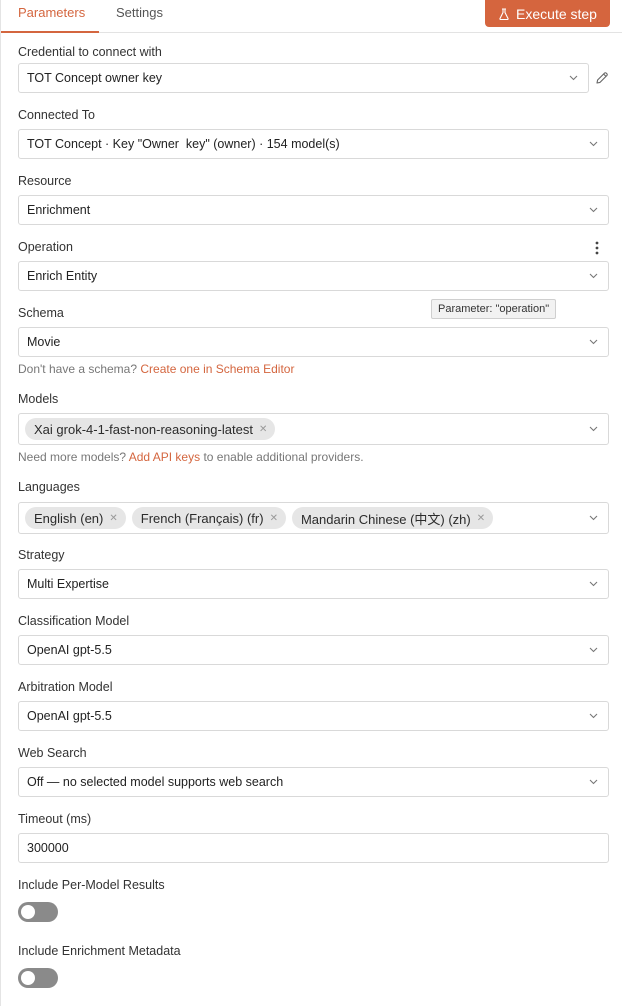 This screenshot has height=1006, width=622. Describe the element at coordinates (56, 115) in the screenshot. I see `connected-to-label: Connected To` at that location.